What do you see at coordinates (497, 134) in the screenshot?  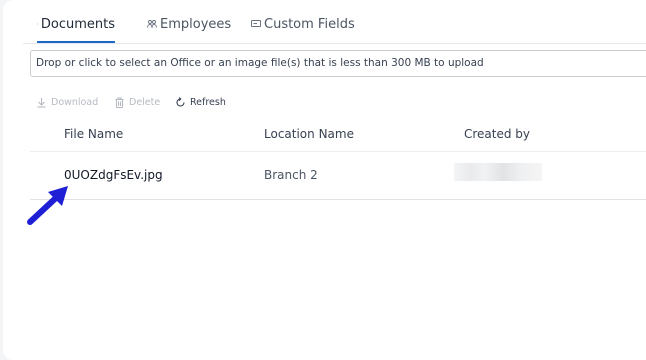 I see `column-header-created-by: Created by` at bounding box center [497, 134].